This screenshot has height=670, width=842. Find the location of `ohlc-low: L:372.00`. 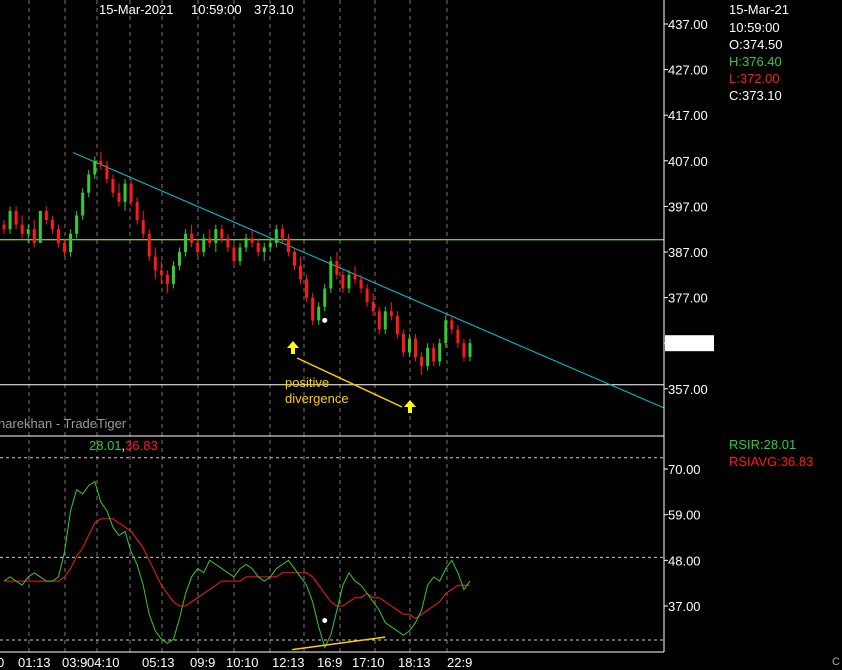

ohlc-low: L:372.00 is located at coordinates (754, 78).